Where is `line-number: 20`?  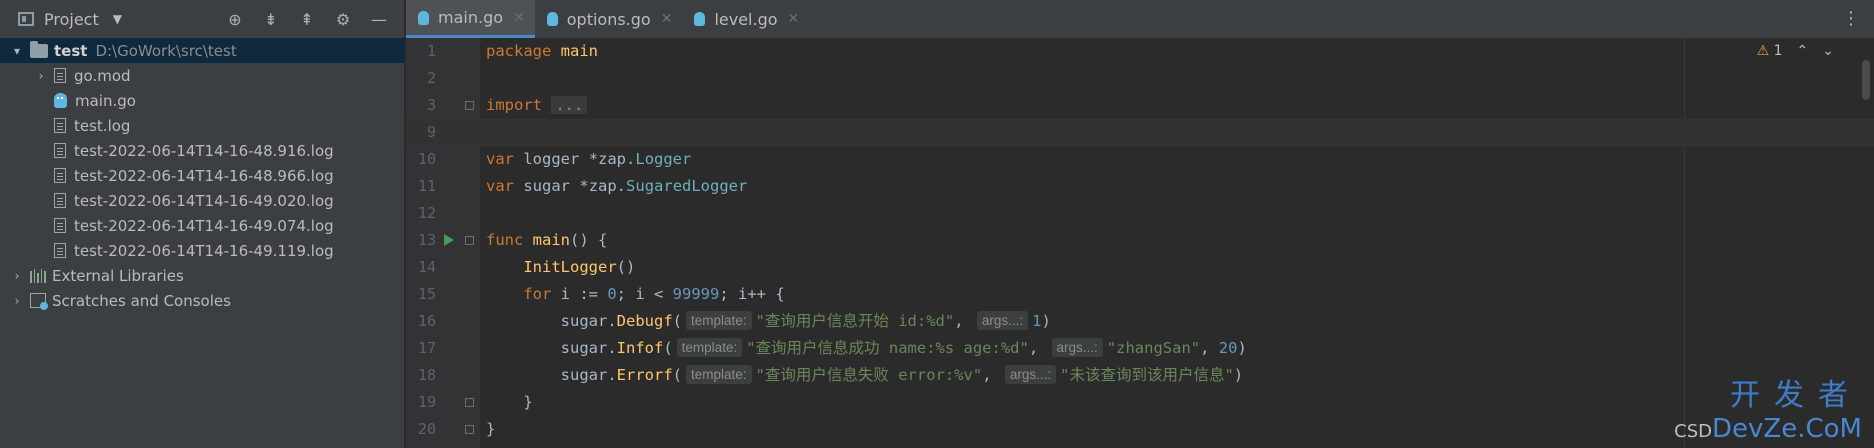
line-number: 20 is located at coordinates (426, 429).